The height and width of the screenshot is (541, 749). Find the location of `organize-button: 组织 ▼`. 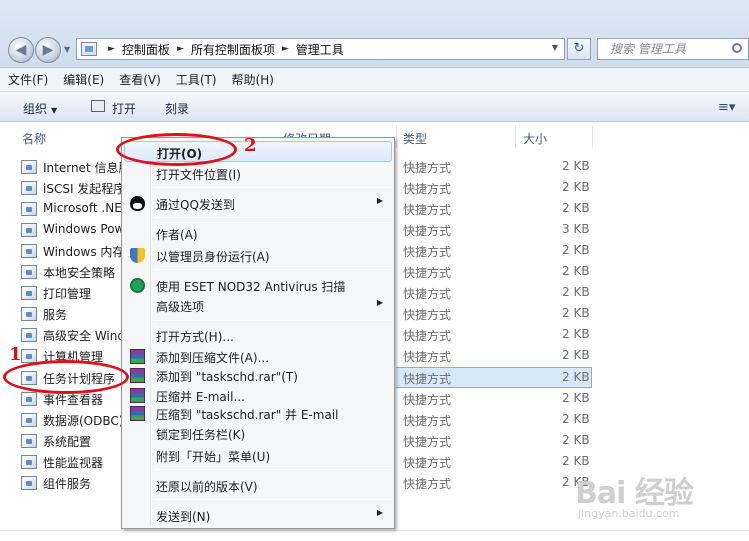

organize-button: 组织 ▼ is located at coordinates (40, 108).